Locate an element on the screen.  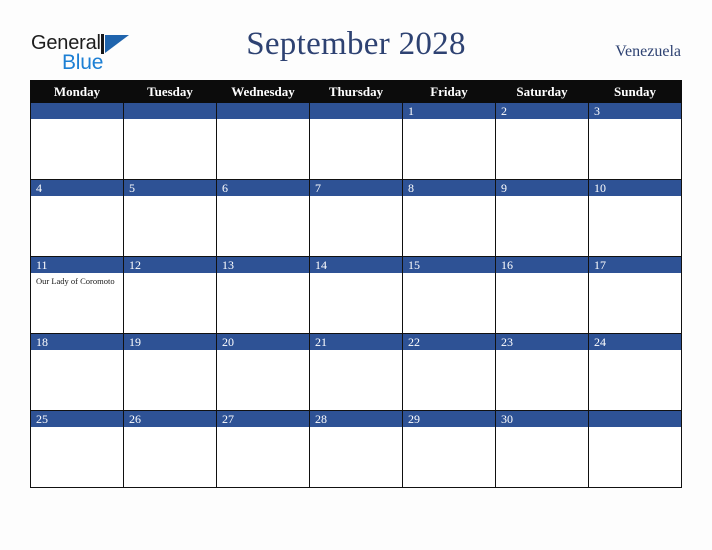
calendar-day-cell: 24 is located at coordinates (635, 372).